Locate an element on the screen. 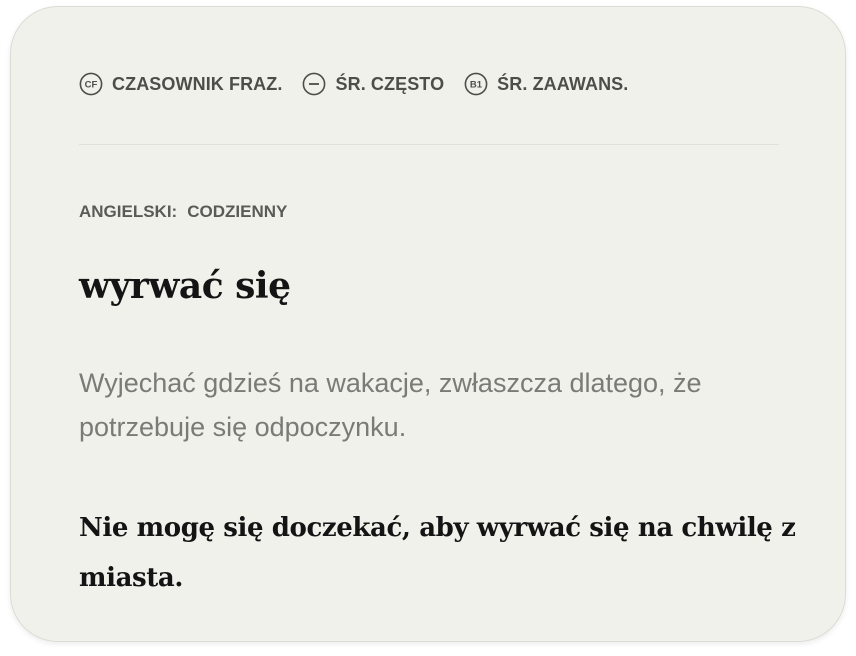 This screenshot has height=656, width=856. tag-label-level: ŚR. ZAAWANS. is located at coordinates (563, 83).